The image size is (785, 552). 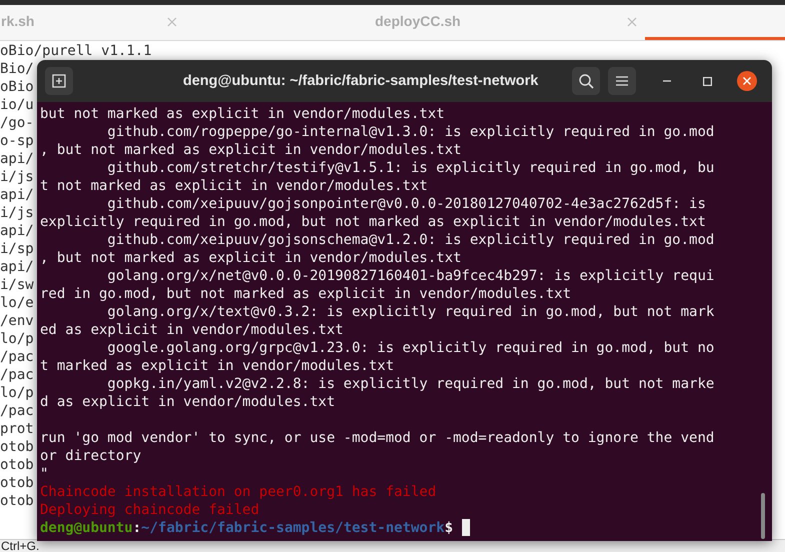 What do you see at coordinates (17, 87) in the screenshot?
I see `code-line: oBio` at bounding box center [17, 87].